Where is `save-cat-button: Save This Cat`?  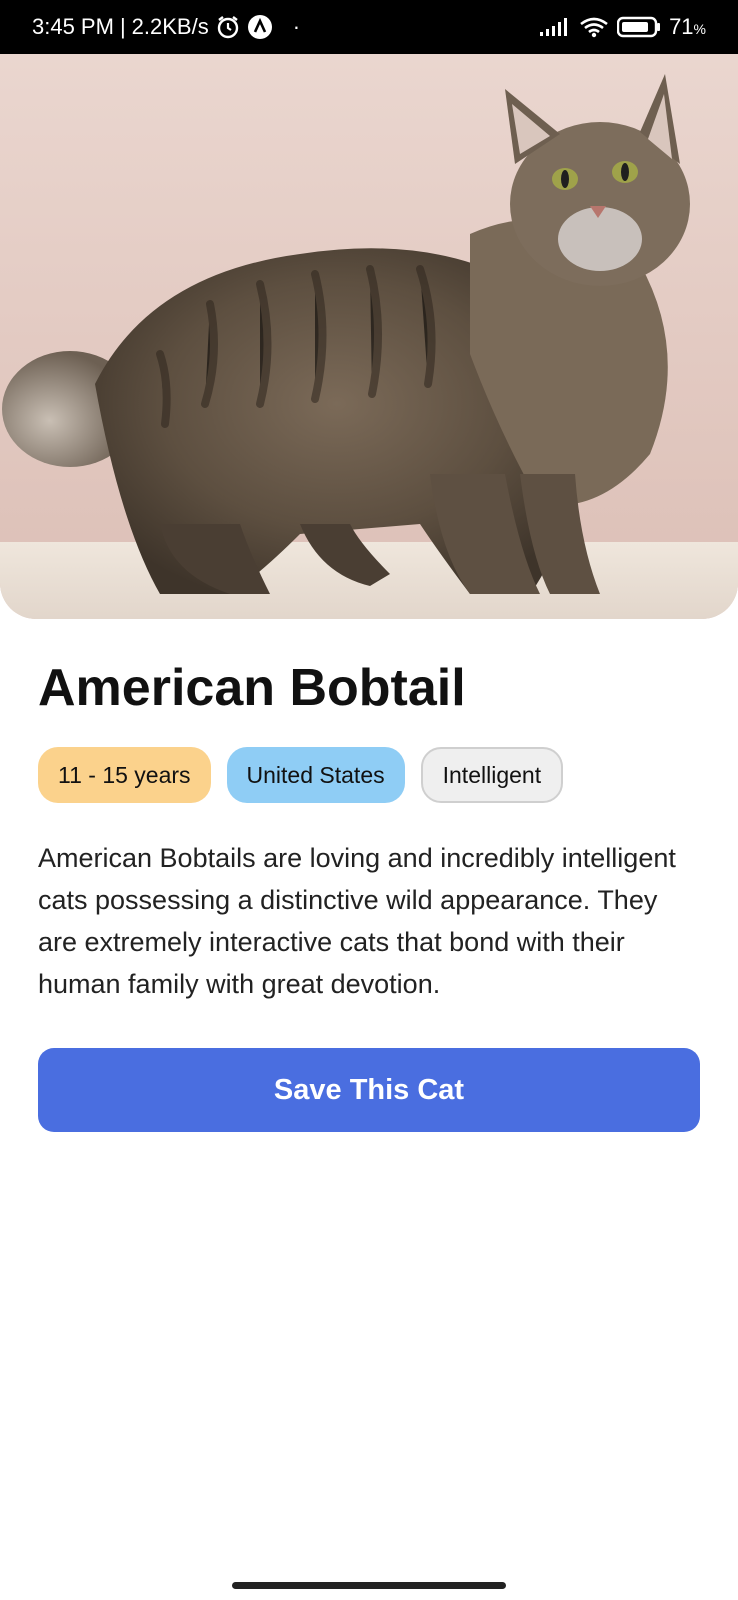 save-cat-button: Save This Cat is located at coordinates (369, 1090).